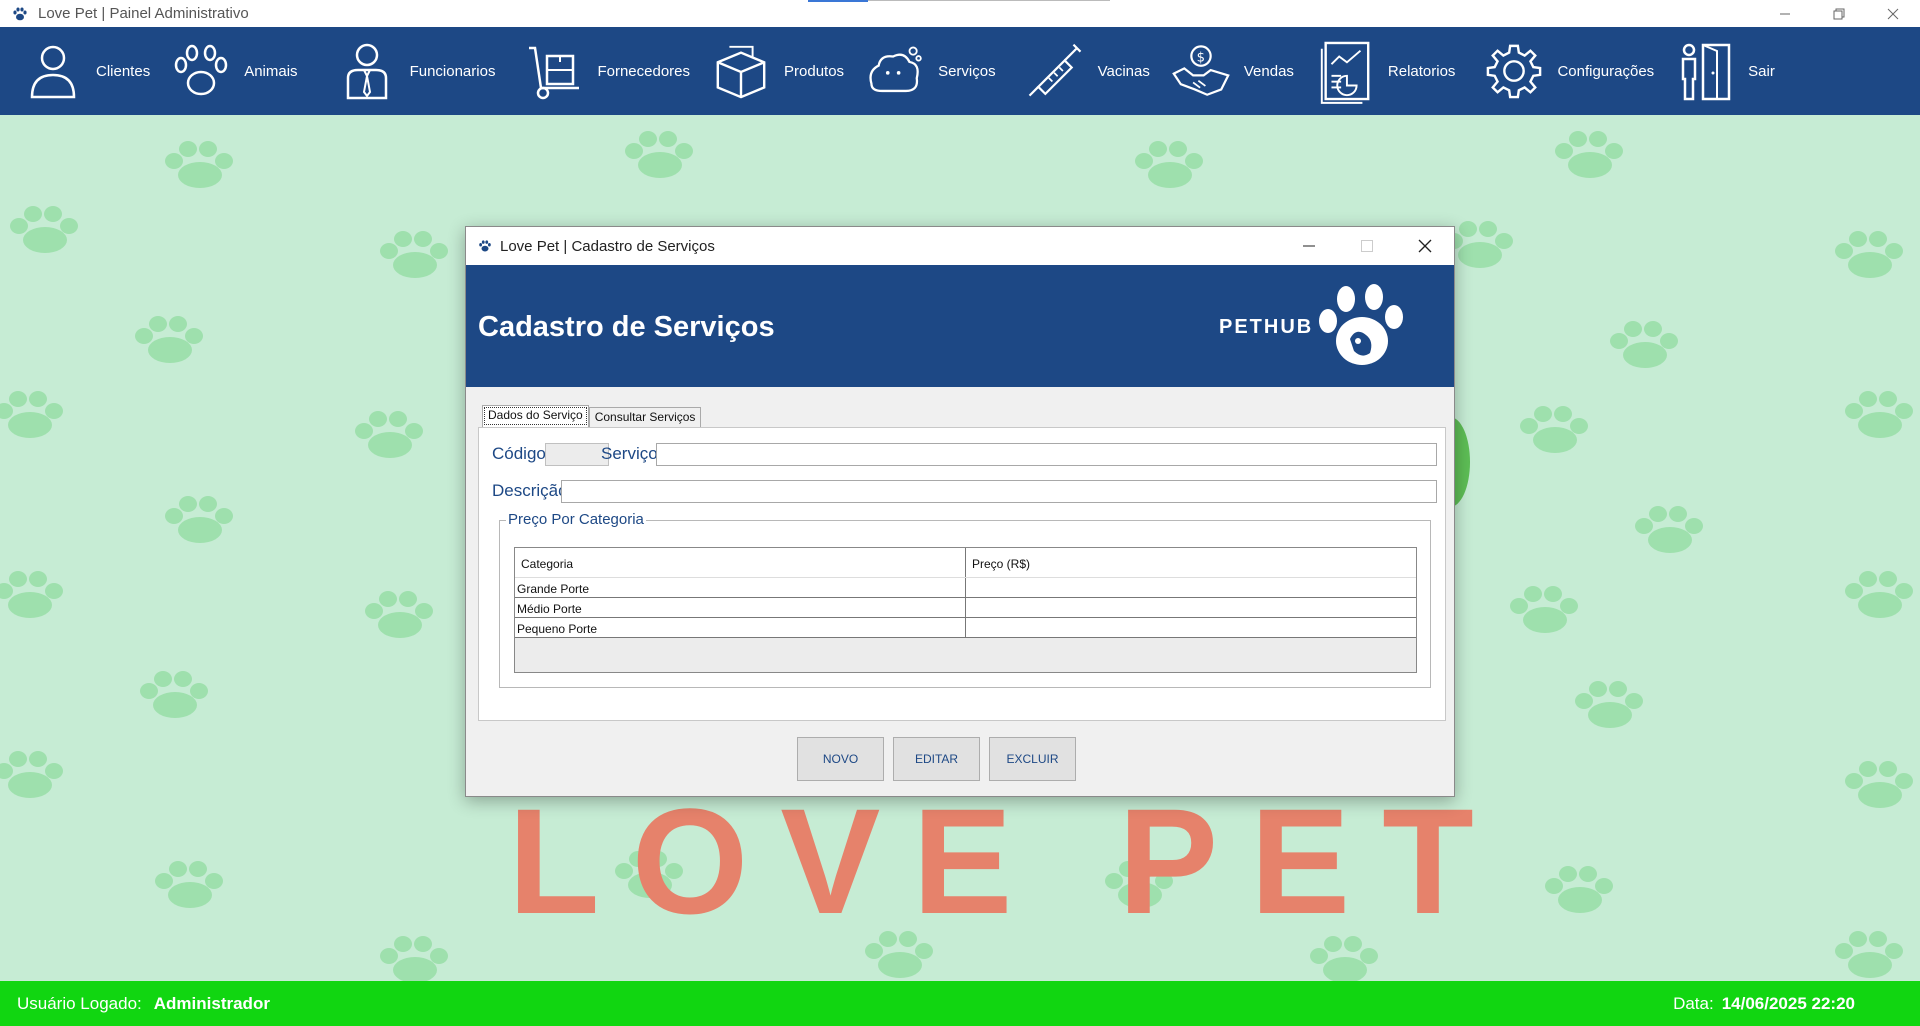 The height and width of the screenshot is (1026, 1920). I want to click on box-icon, so click(741, 71).